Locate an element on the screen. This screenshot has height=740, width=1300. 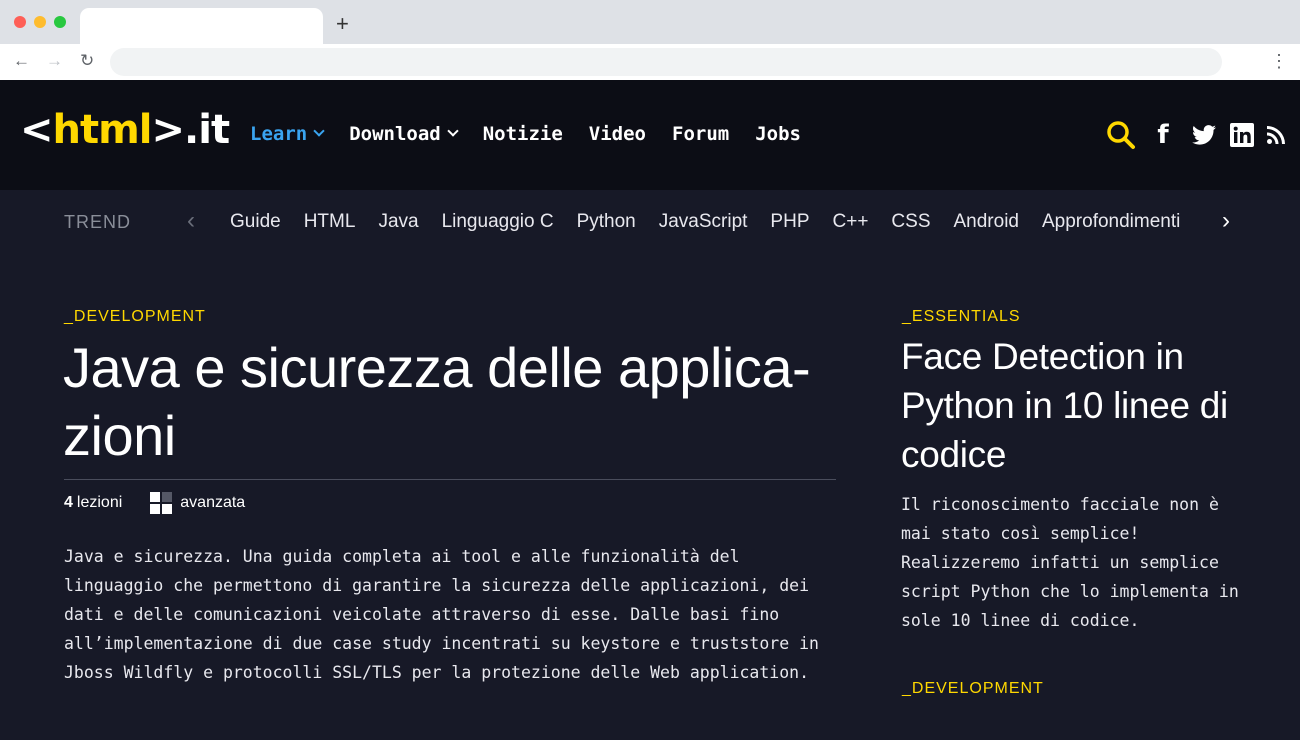
address-bar is located at coordinates (666, 62).